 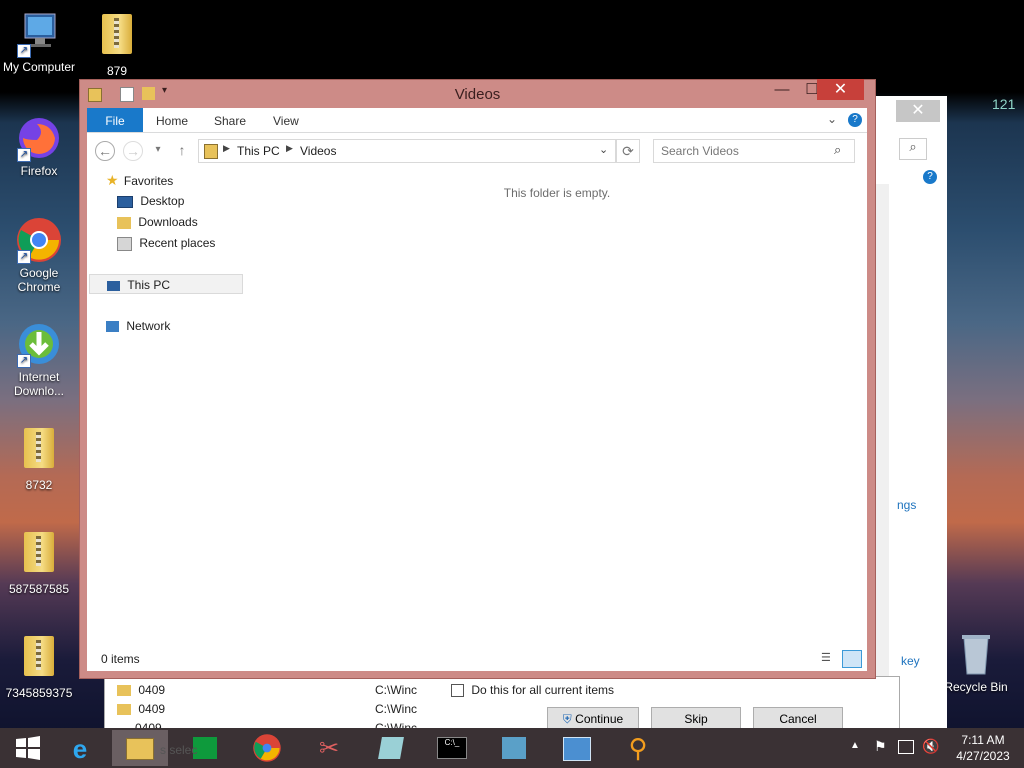 I want to click on desktop-icon, so click(x=125, y=201).